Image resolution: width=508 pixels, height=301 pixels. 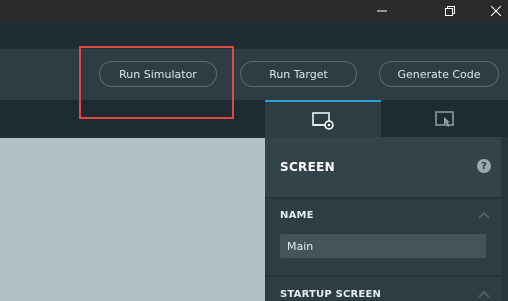 What do you see at coordinates (254, 11) in the screenshot?
I see `title-bar` at bounding box center [254, 11].